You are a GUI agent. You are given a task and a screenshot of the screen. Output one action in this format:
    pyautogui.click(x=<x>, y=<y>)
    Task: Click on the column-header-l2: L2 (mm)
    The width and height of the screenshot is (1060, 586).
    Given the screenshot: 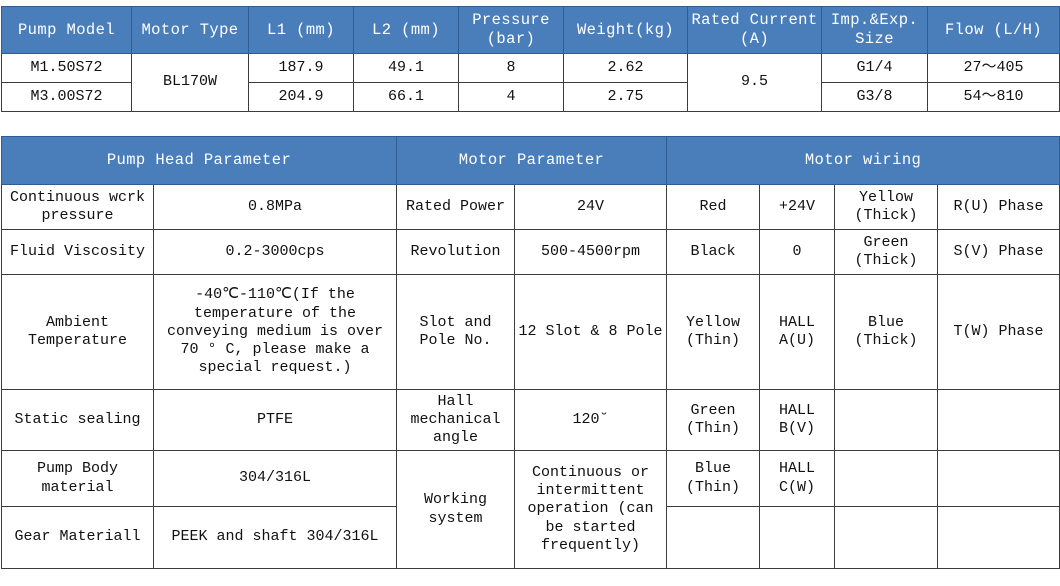 What is the action you would take?
    pyautogui.click(x=406, y=30)
    